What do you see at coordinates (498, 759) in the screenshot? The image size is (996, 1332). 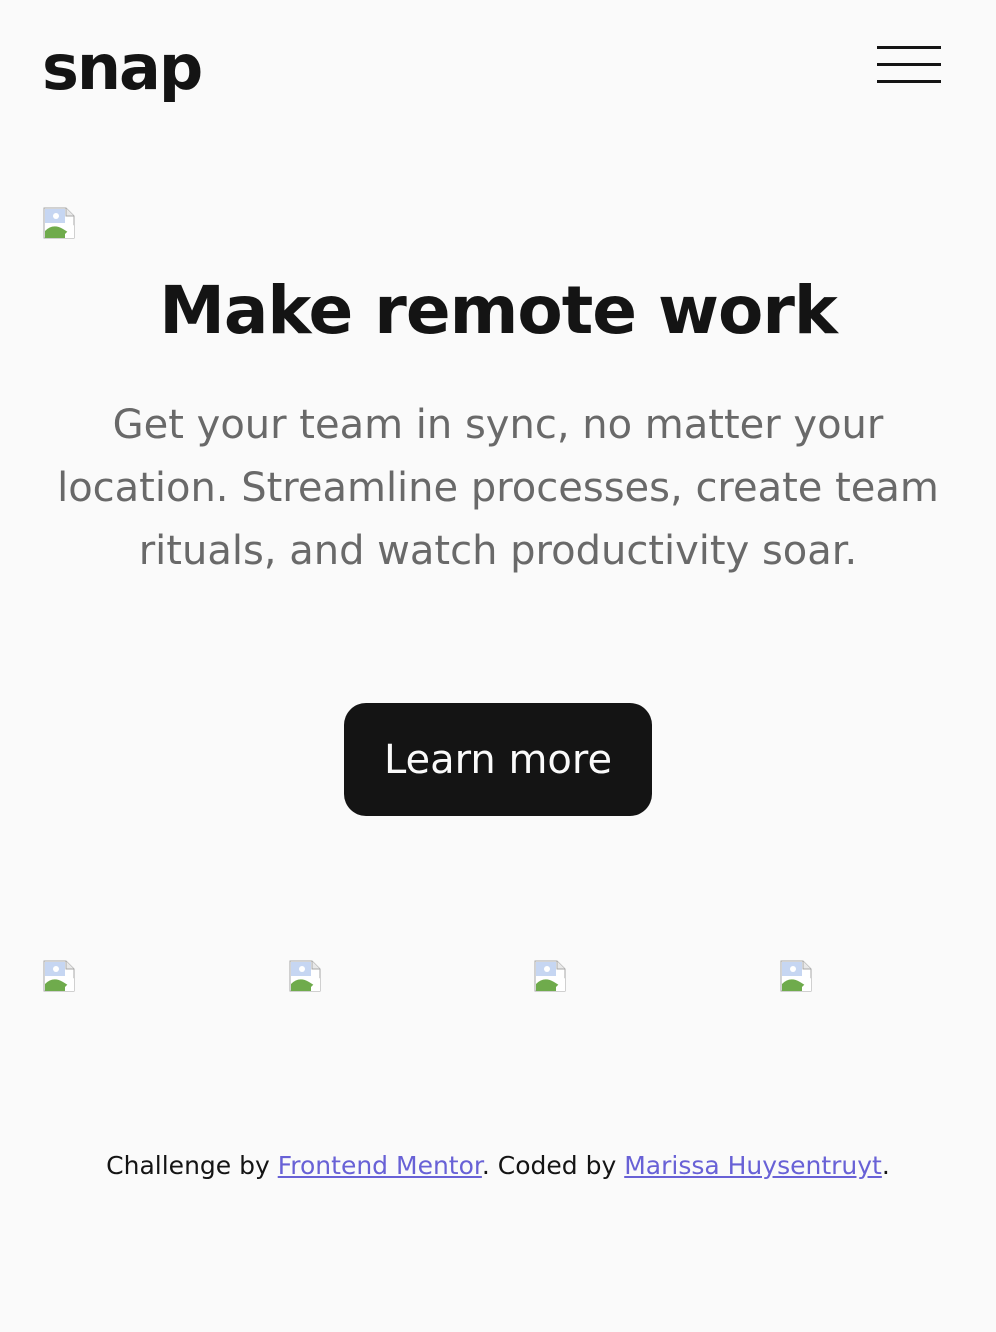 I see `learn-more-button: Learn more` at bounding box center [498, 759].